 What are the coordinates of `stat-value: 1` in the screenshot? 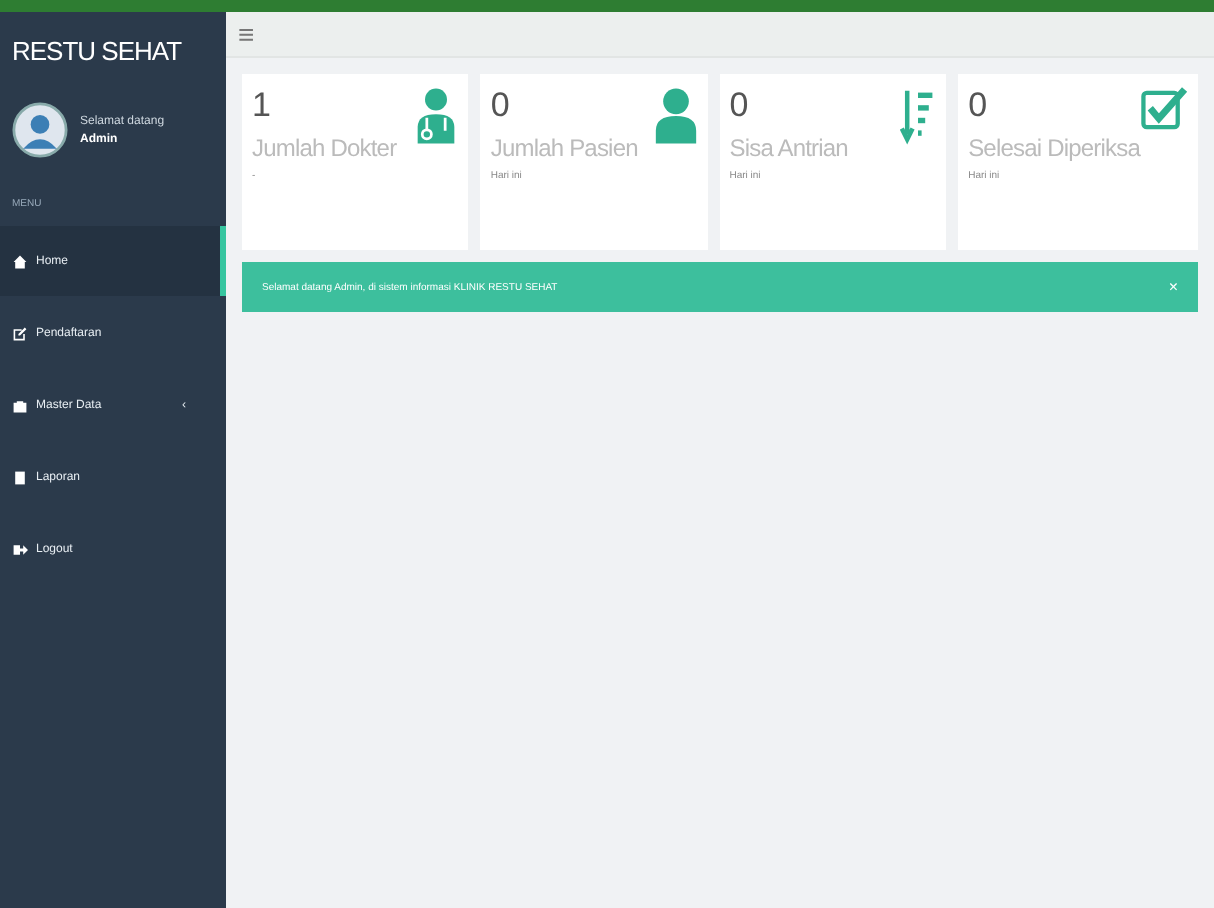 It's located at (262, 106).